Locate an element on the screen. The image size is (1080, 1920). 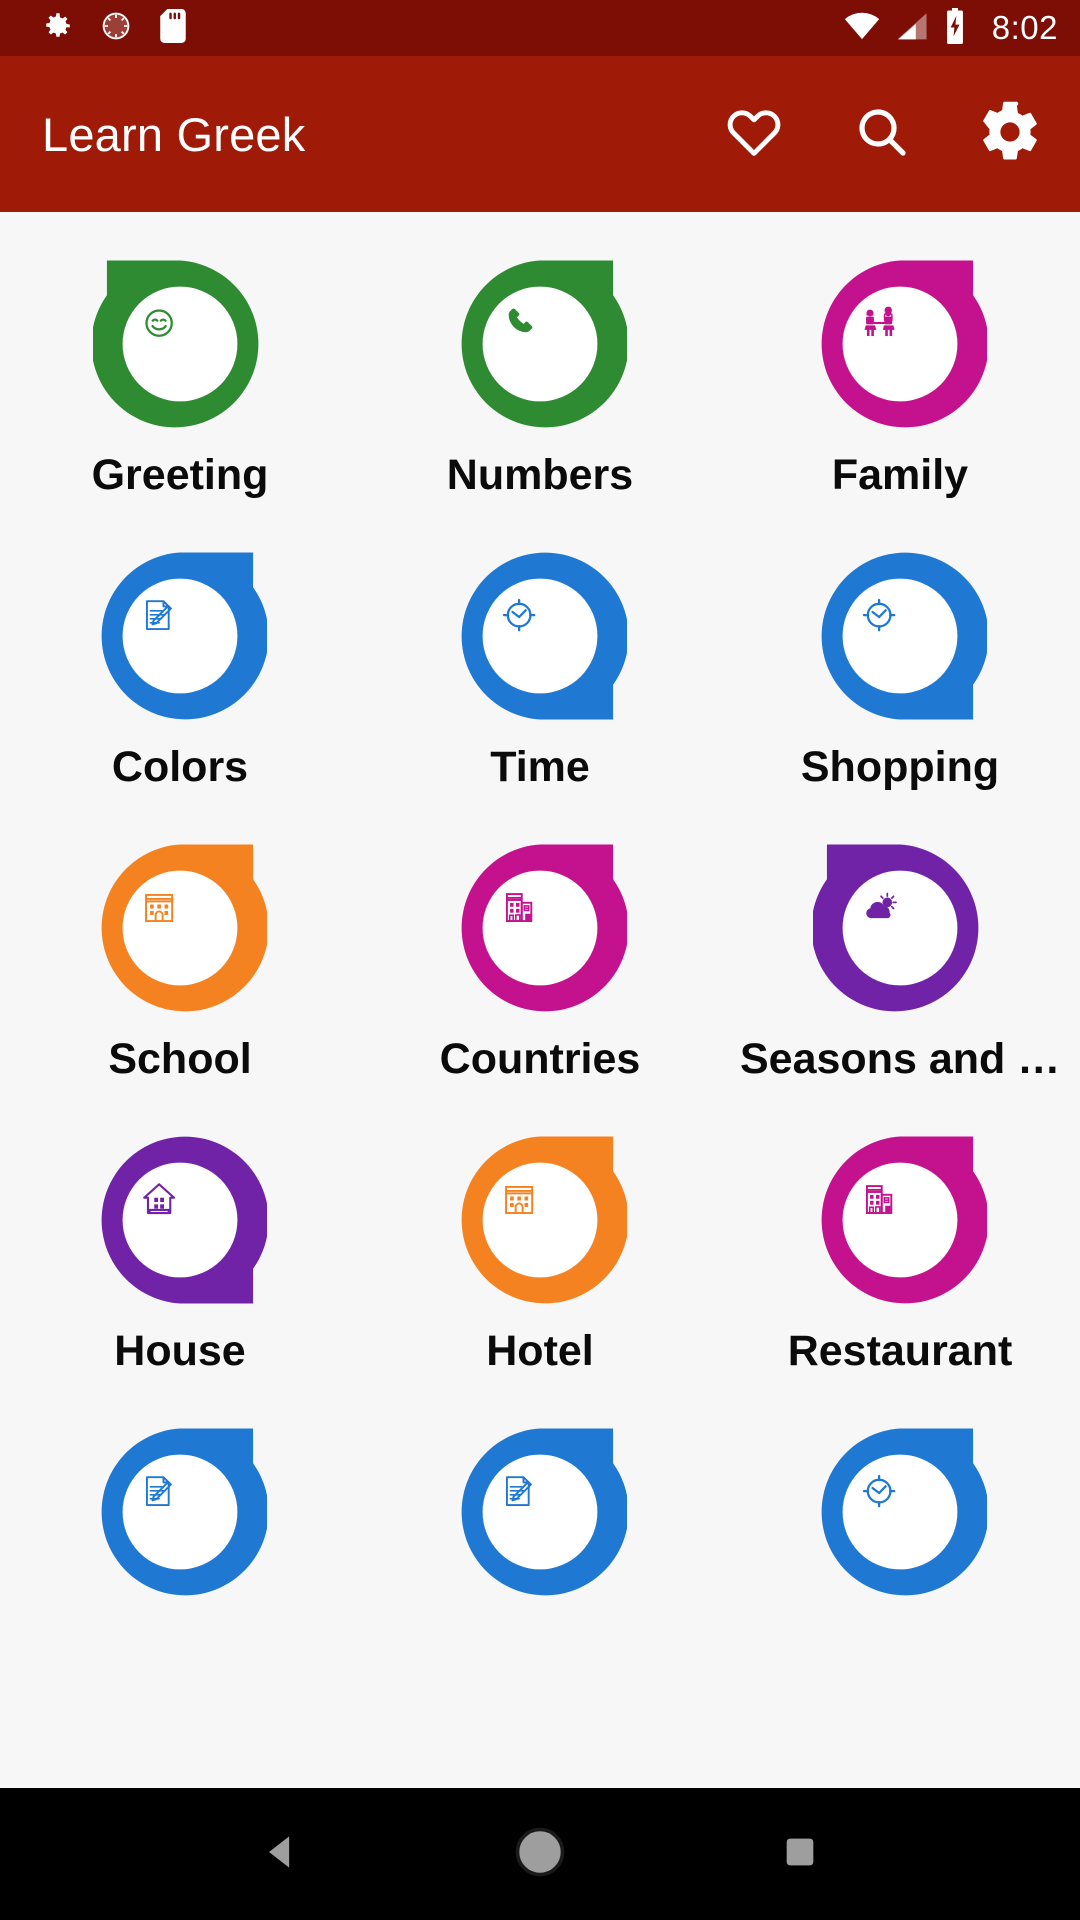
status-bar: 8:02 is located at coordinates (540, 28).